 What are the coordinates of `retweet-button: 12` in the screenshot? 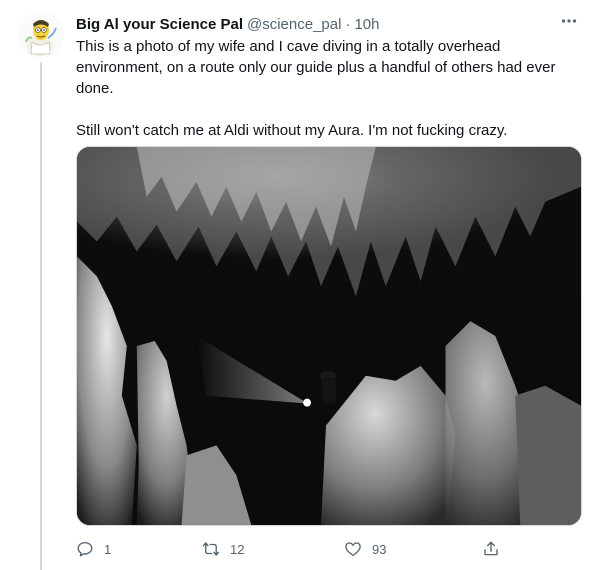 It's located at (223, 549).